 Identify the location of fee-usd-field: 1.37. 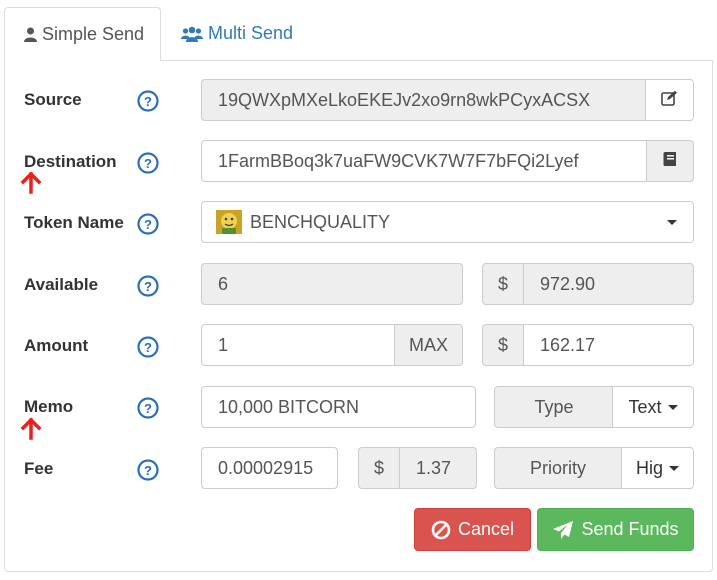
(438, 468).